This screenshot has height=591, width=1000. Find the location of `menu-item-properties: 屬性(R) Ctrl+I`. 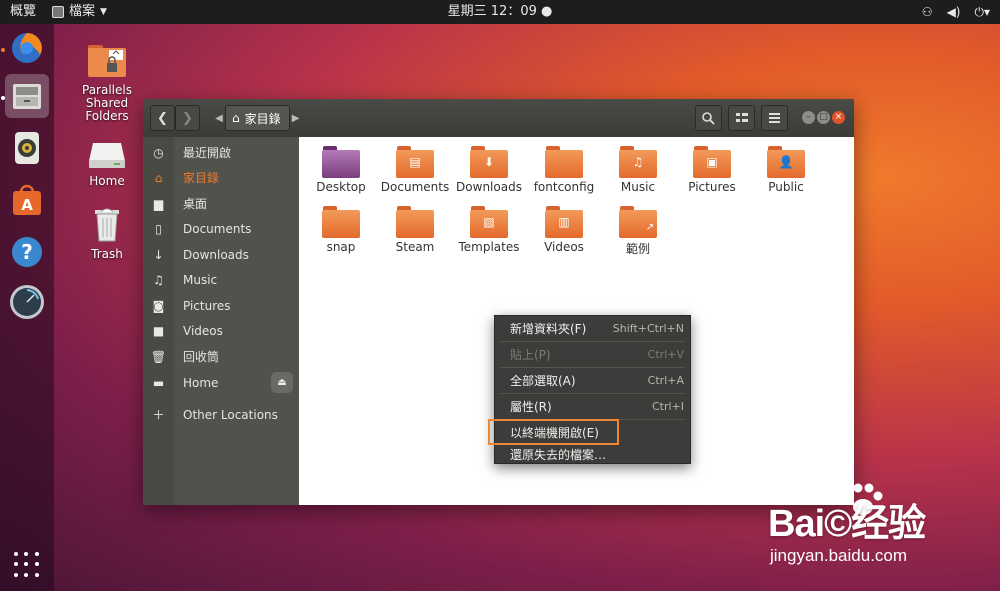

menu-item-properties: 屬性(R) Ctrl+I is located at coordinates (592, 406).